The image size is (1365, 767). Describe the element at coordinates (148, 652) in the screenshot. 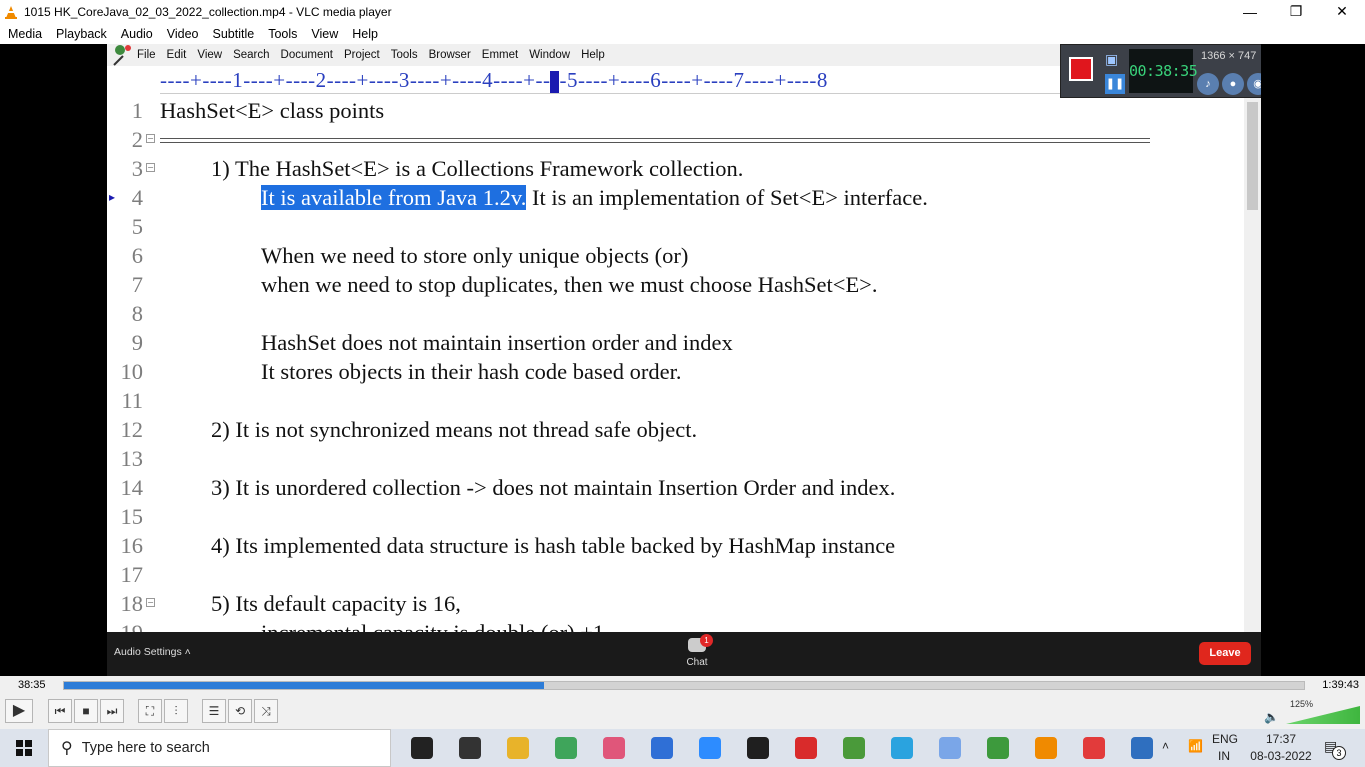

I see `audio-settings-label: Audio Settings` at that location.